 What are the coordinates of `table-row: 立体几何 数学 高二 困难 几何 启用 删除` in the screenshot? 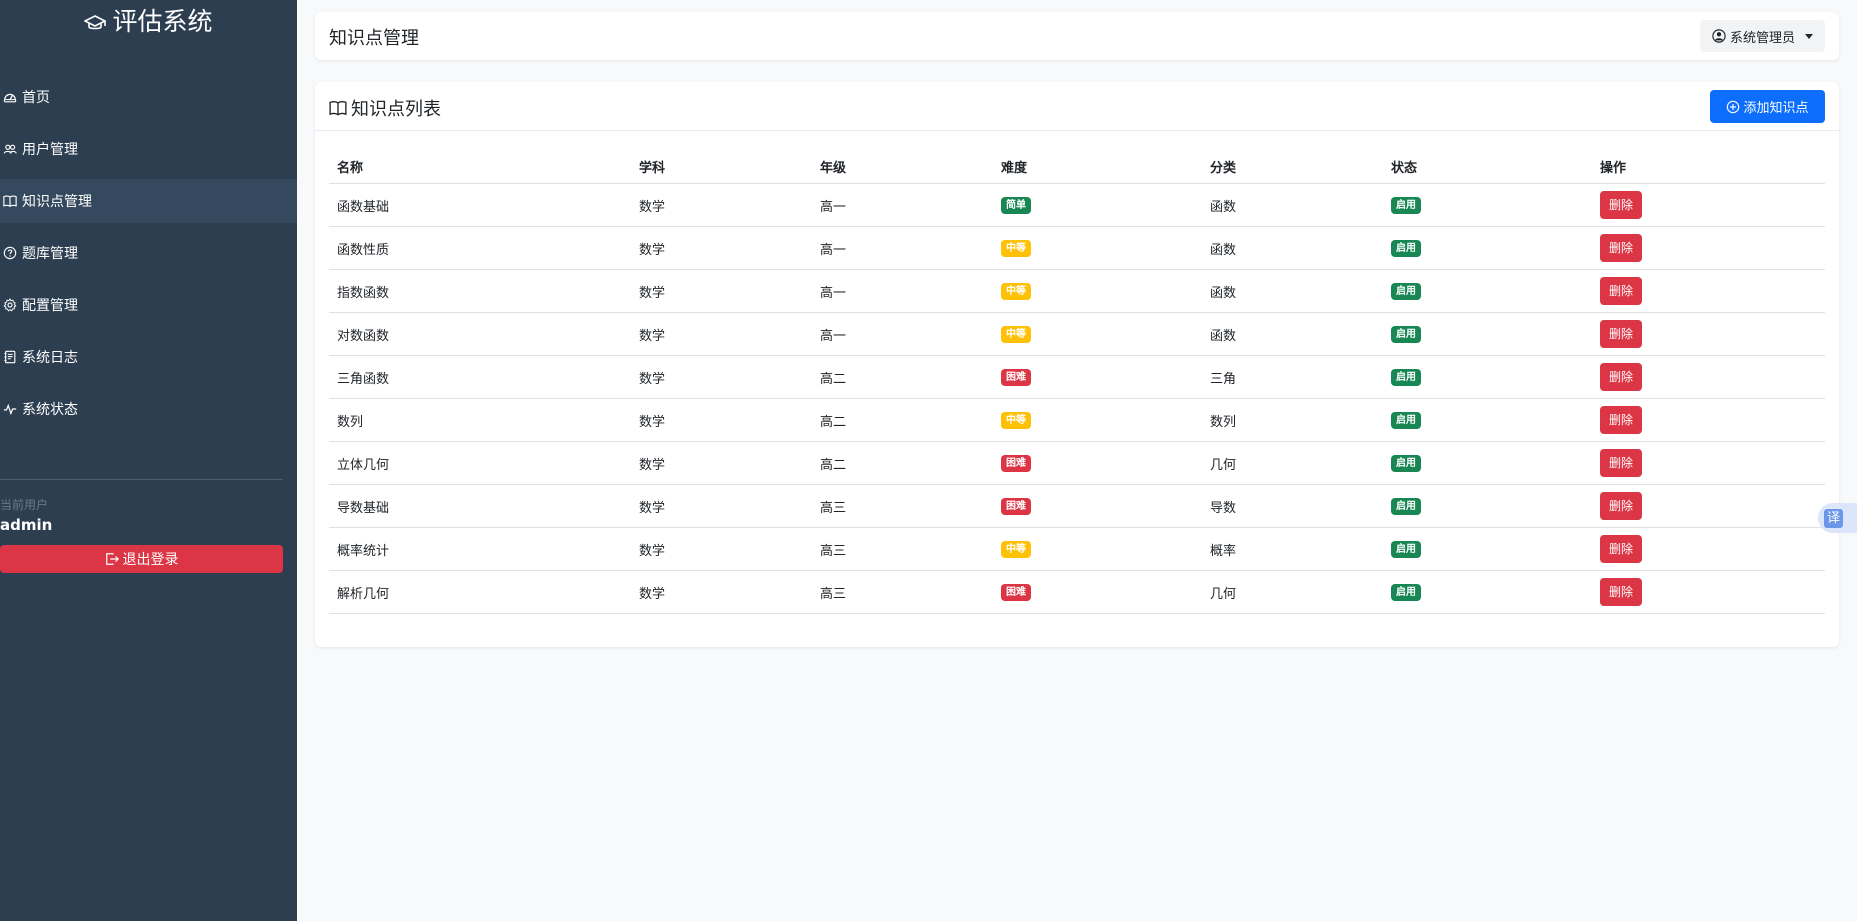 It's located at (1077, 463).